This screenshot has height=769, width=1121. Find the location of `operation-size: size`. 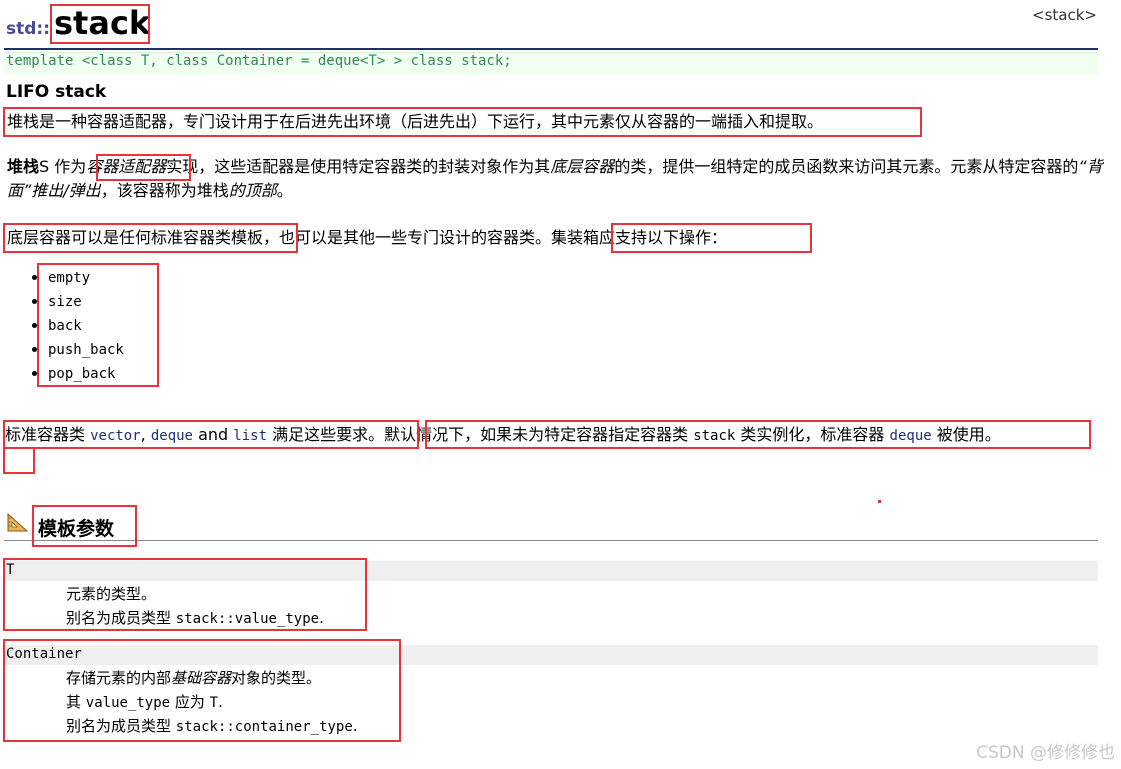

operation-size: size is located at coordinates (65, 302).